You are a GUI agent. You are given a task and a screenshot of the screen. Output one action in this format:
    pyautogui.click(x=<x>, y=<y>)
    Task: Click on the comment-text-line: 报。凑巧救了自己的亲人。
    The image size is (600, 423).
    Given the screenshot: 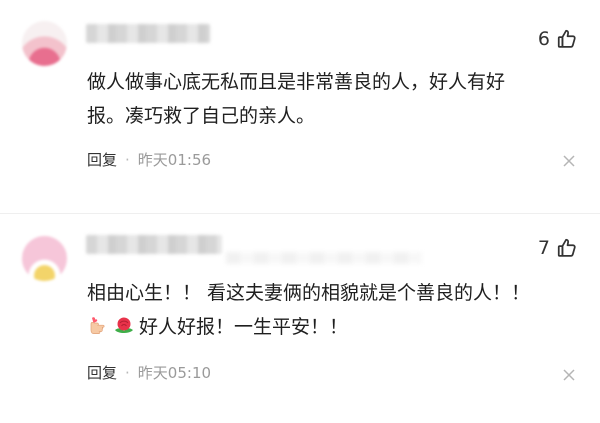 What is the action you would take?
    pyautogui.click(x=201, y=116)
    